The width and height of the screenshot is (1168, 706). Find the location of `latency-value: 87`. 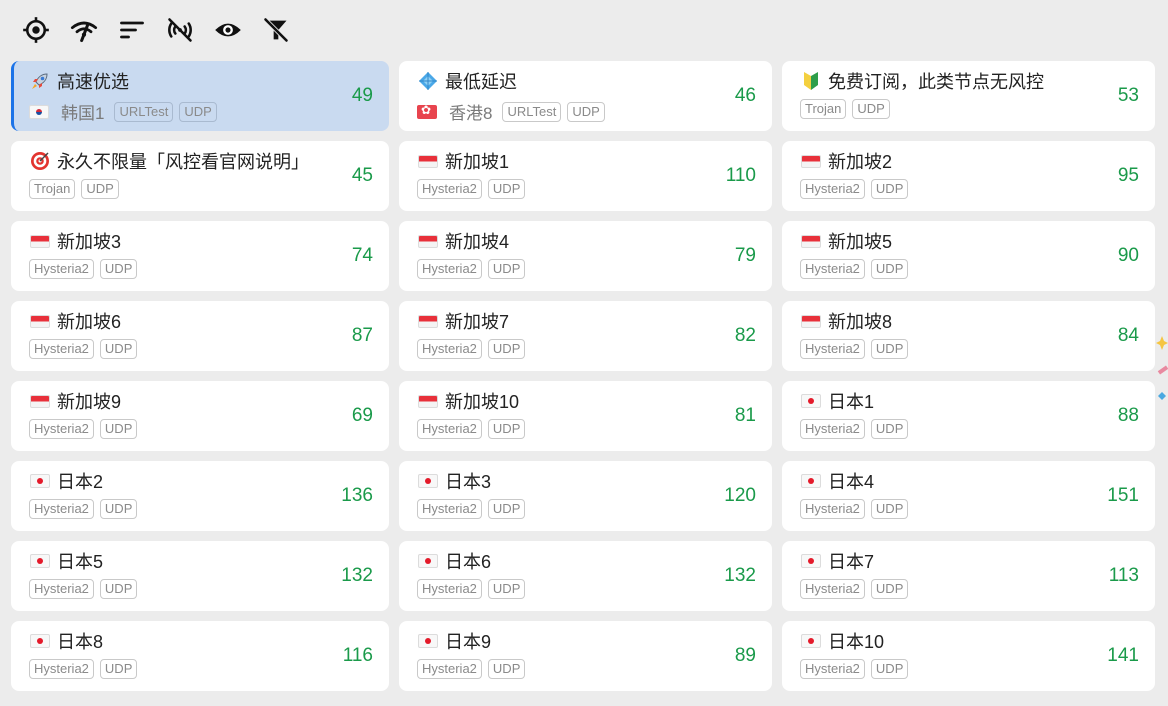

latency-value: 87 is located at coordinates (362, 336).